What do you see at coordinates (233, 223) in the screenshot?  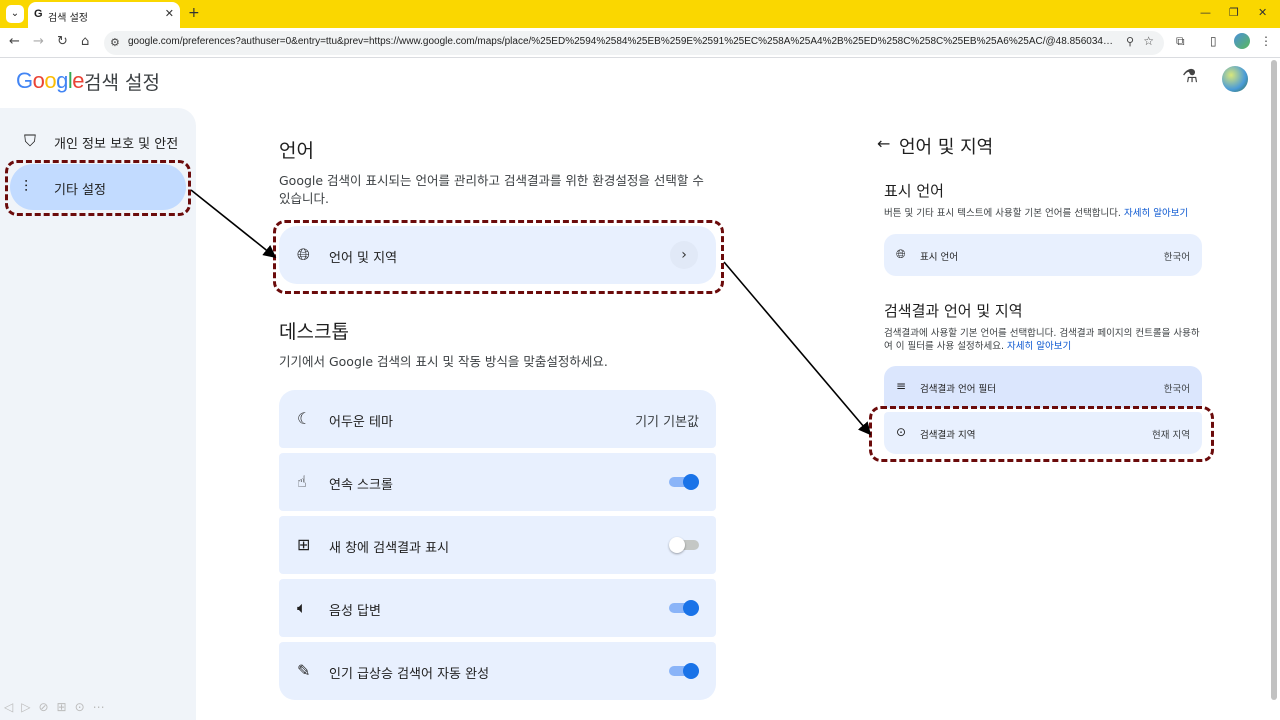 I see `arrow-to-language-card` at bounding box center [233, 223].